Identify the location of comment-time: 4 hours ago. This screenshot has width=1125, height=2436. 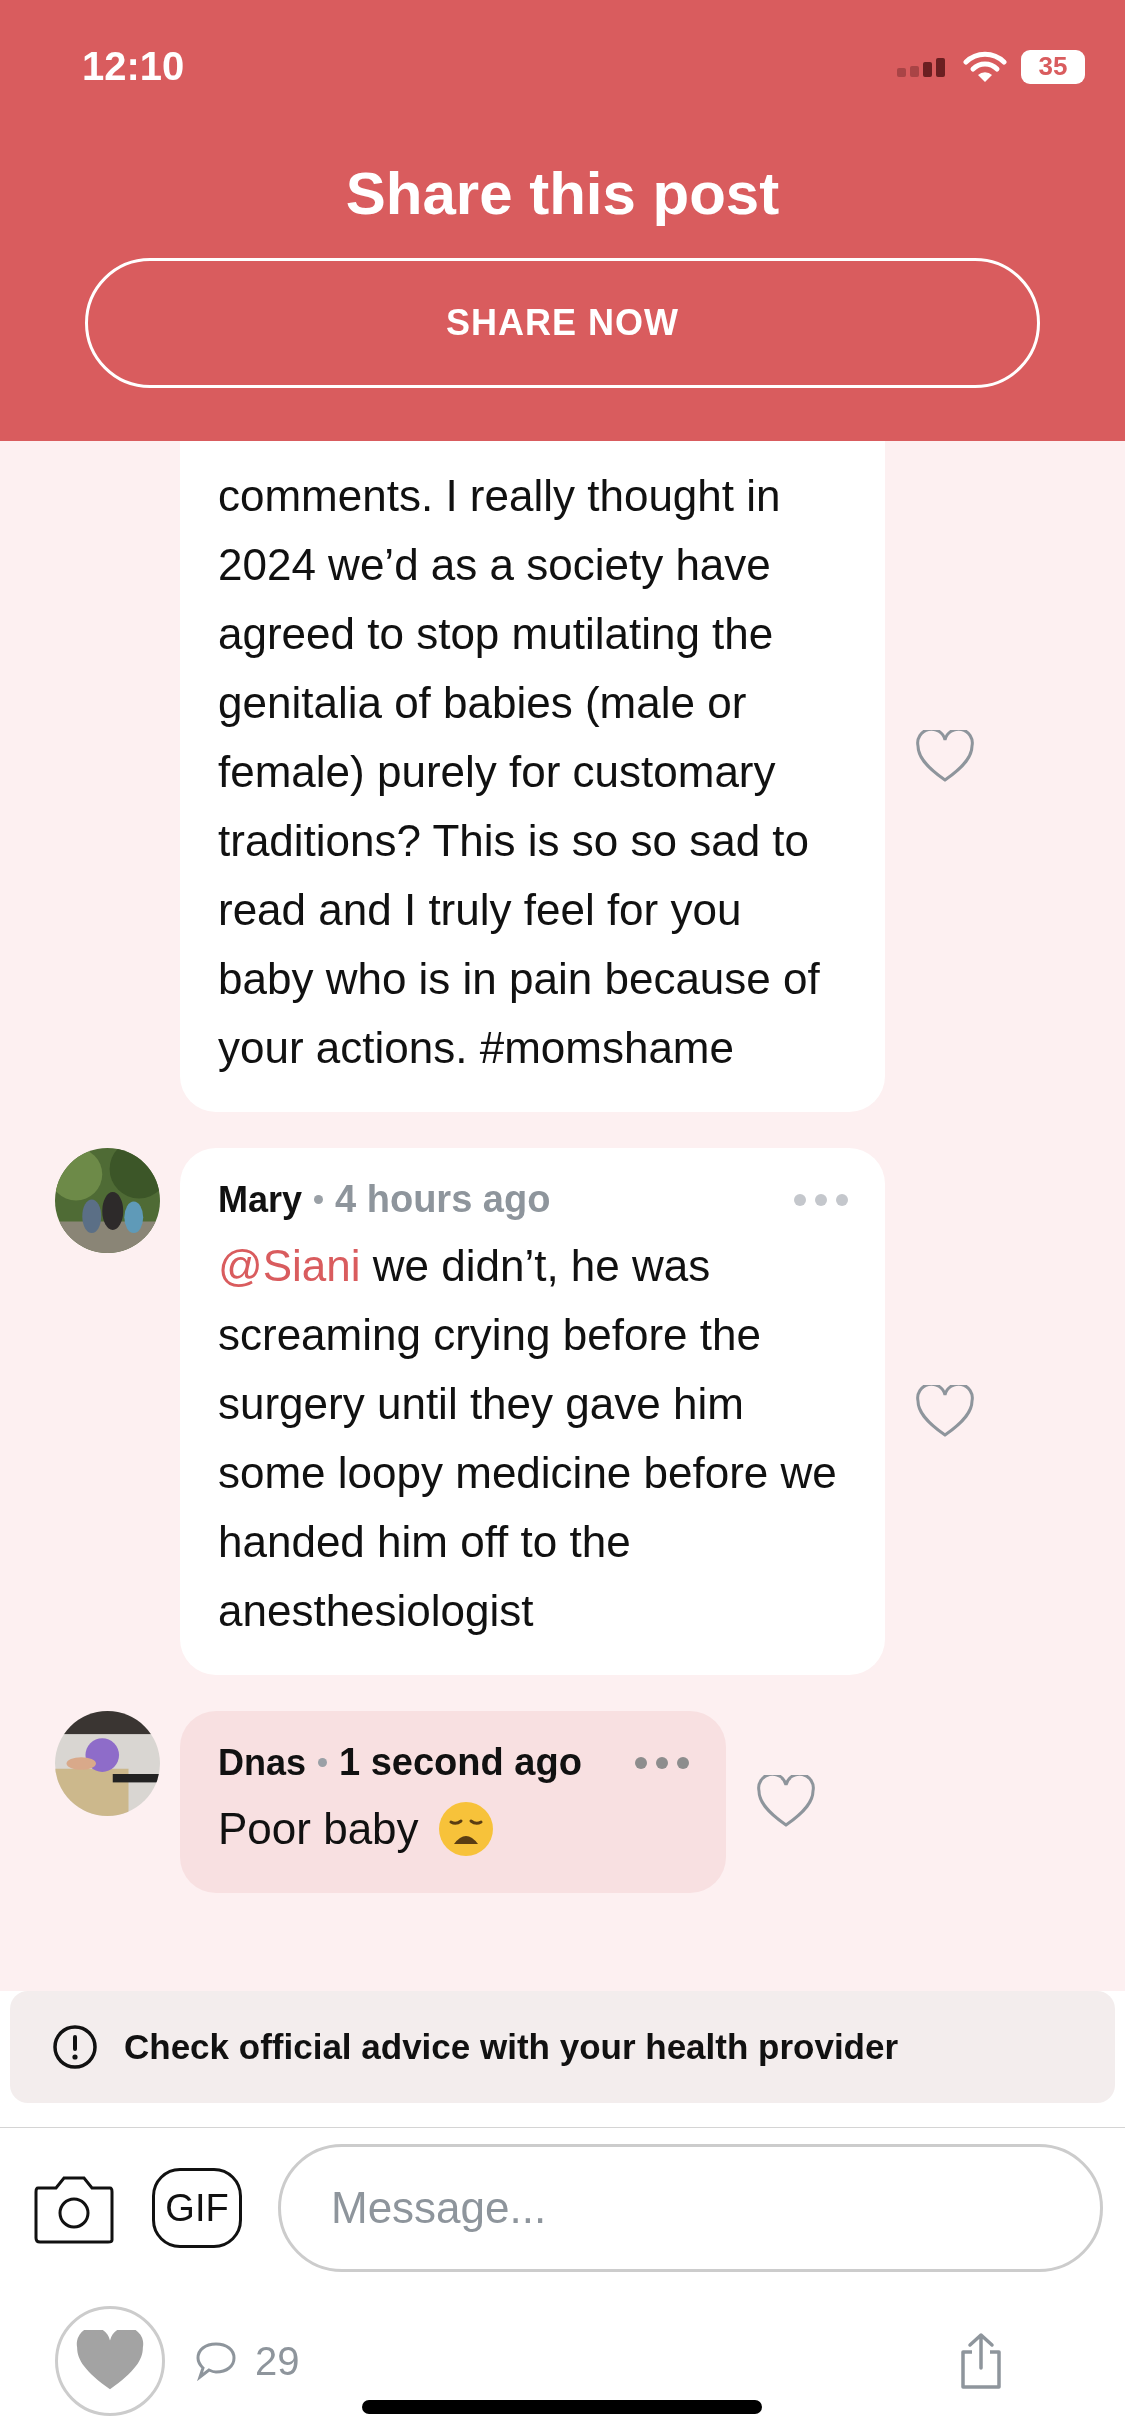
(443, 1199).